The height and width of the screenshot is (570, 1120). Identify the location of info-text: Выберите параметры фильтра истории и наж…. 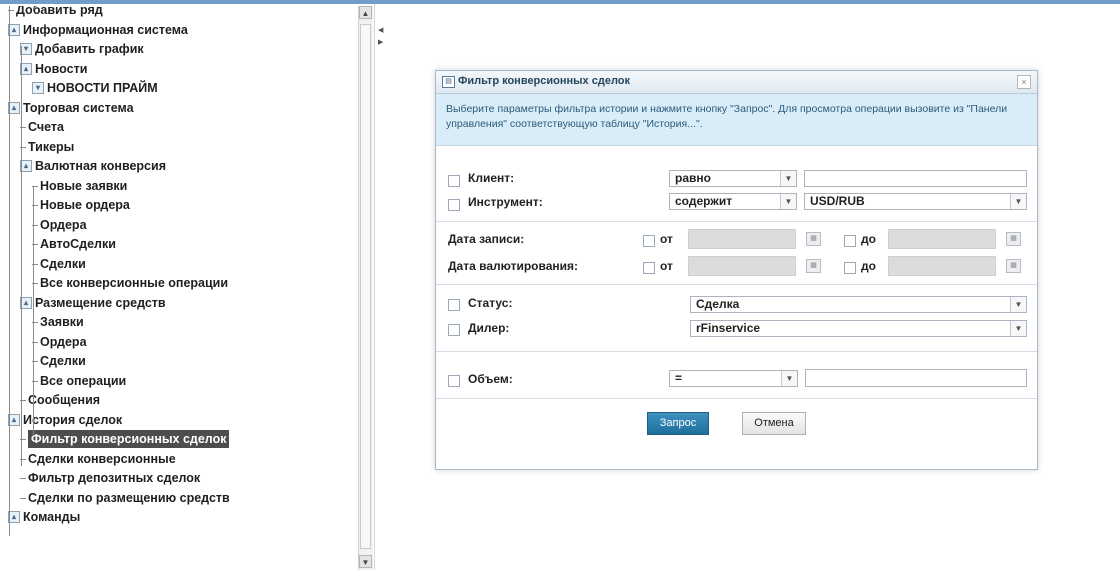
(727, 116).